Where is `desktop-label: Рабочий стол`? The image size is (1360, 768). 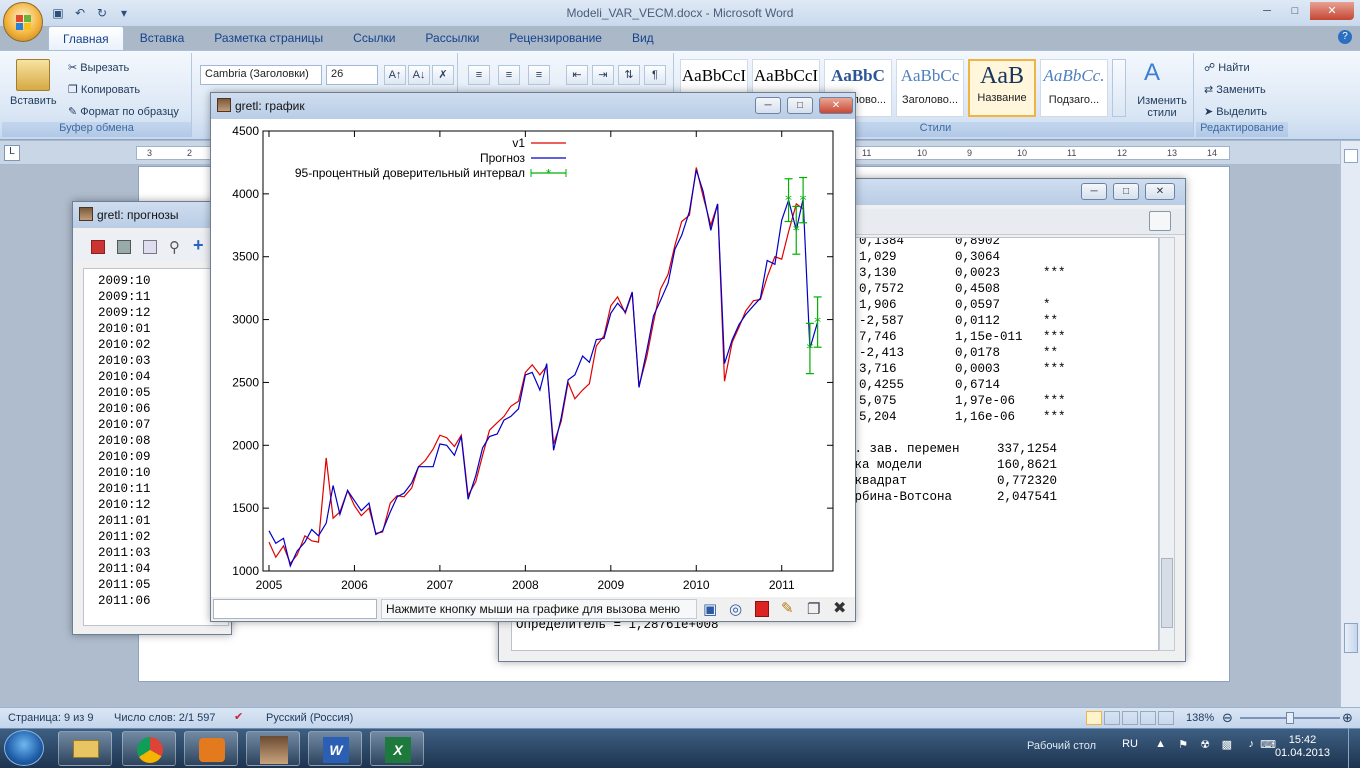
desktop-label: Рабочий стол is located at coordinates (1061, 746).